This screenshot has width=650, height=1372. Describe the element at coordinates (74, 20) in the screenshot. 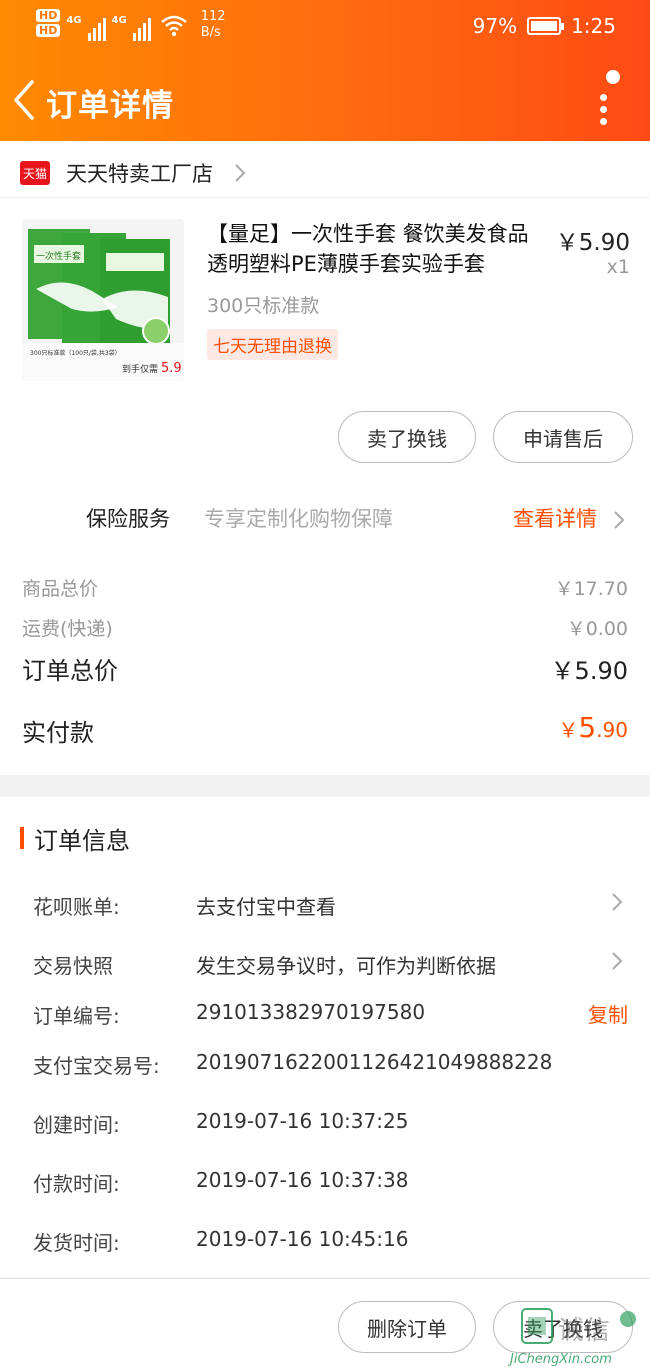

I see `net-type-1: 4G` at that location.